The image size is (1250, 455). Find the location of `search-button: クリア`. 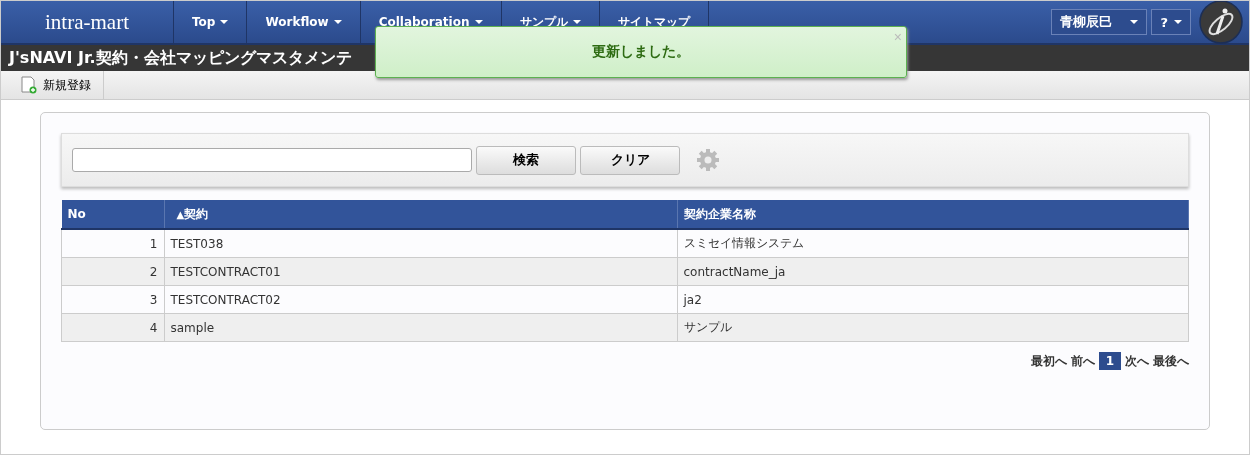

search-button: クリア is located at coordinates (630, 160).